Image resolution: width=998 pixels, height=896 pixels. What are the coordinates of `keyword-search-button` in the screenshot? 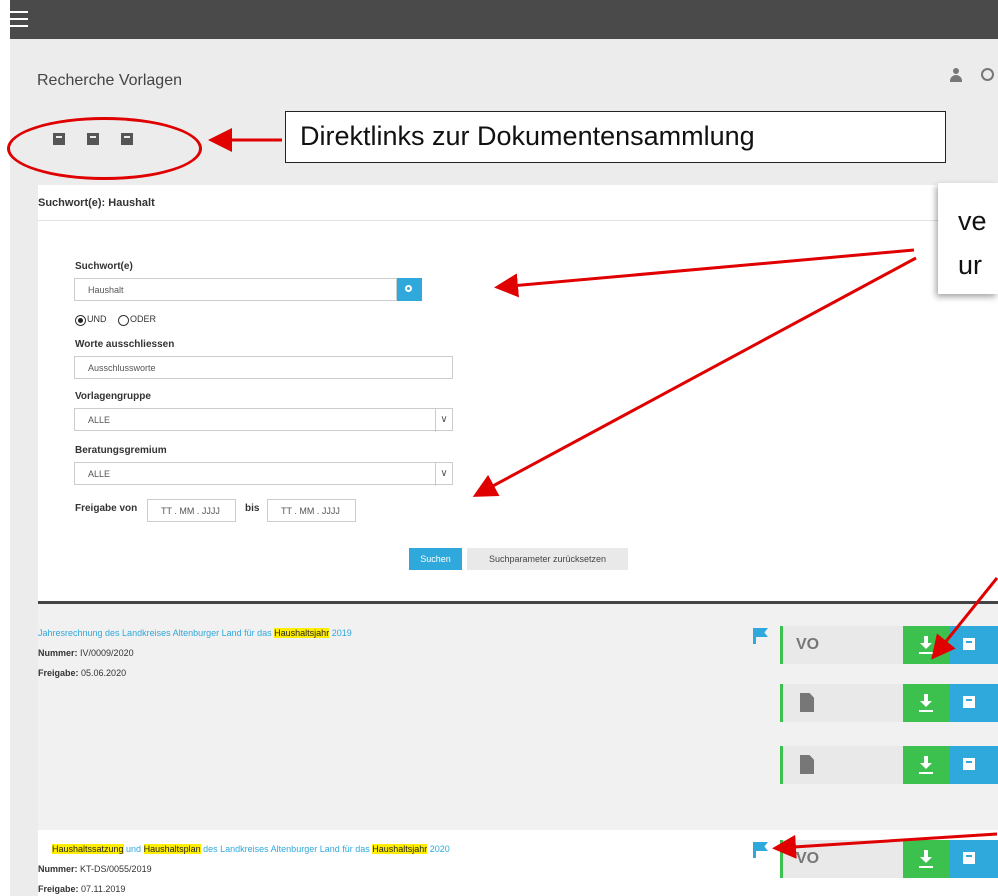 It's located at (409, 289).